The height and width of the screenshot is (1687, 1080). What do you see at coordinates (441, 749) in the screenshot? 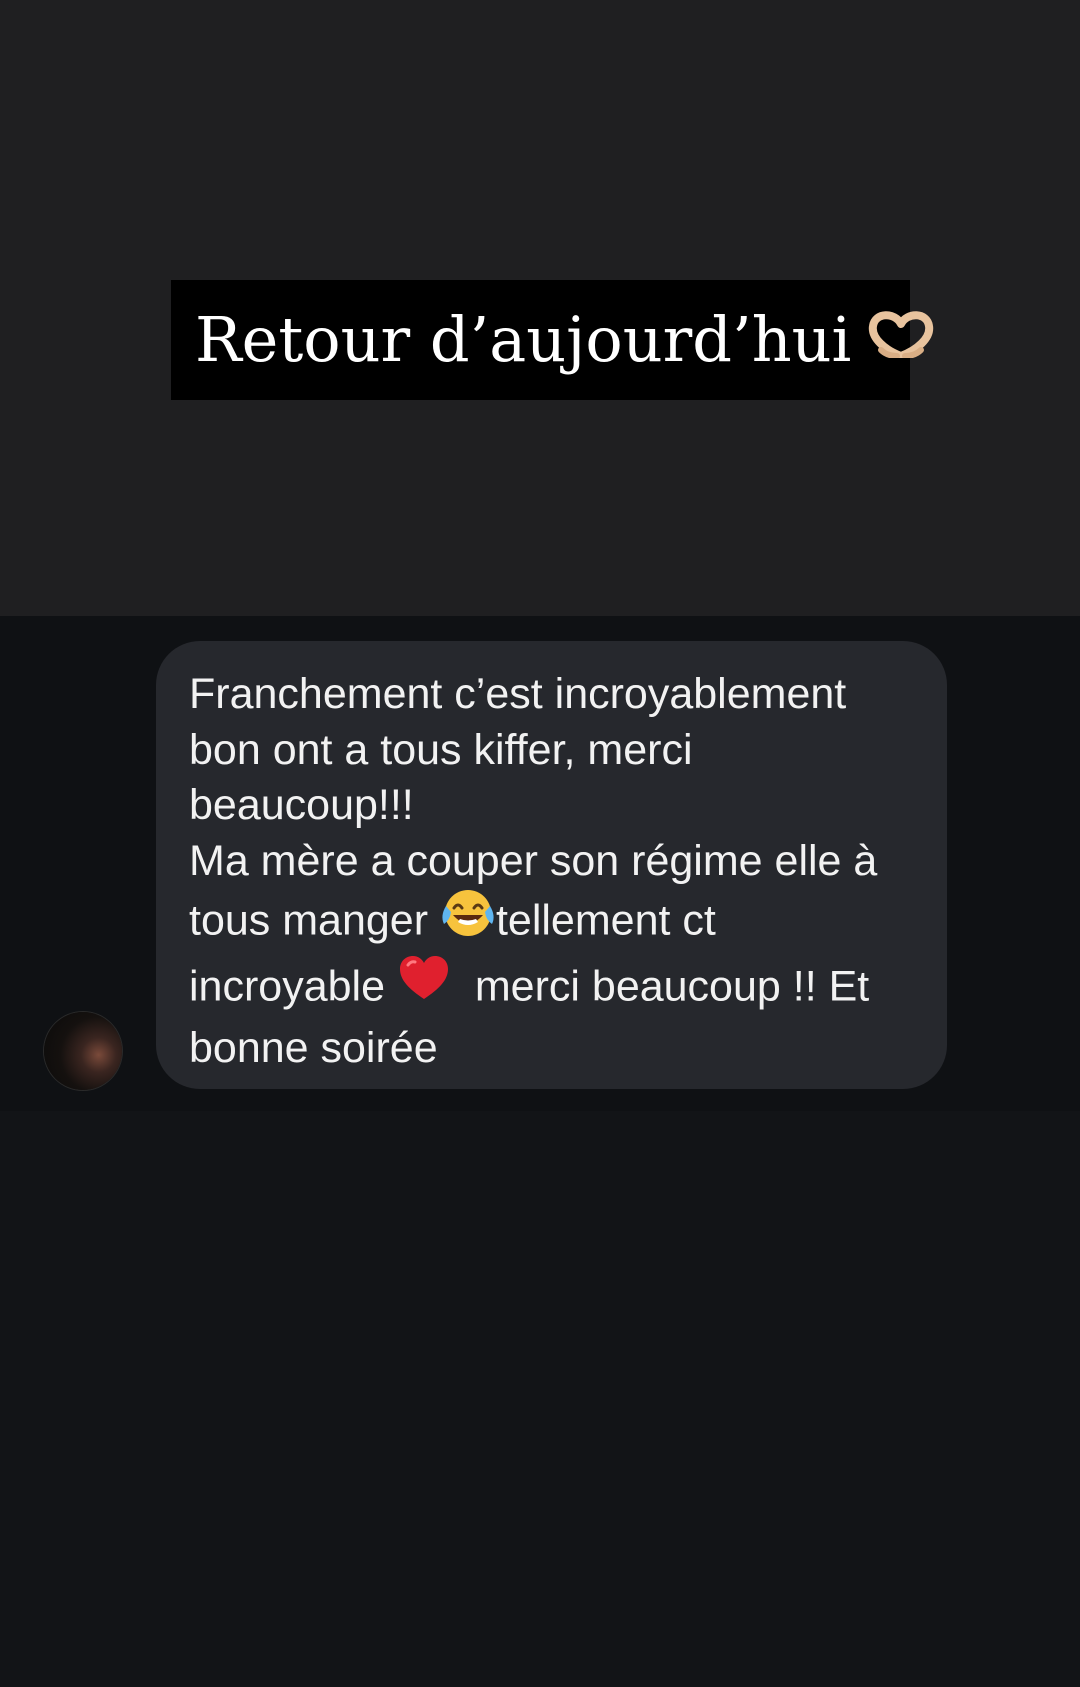
I see `message-line: bon ont a tous kiffer, merci` at bounding box center [441, 749].